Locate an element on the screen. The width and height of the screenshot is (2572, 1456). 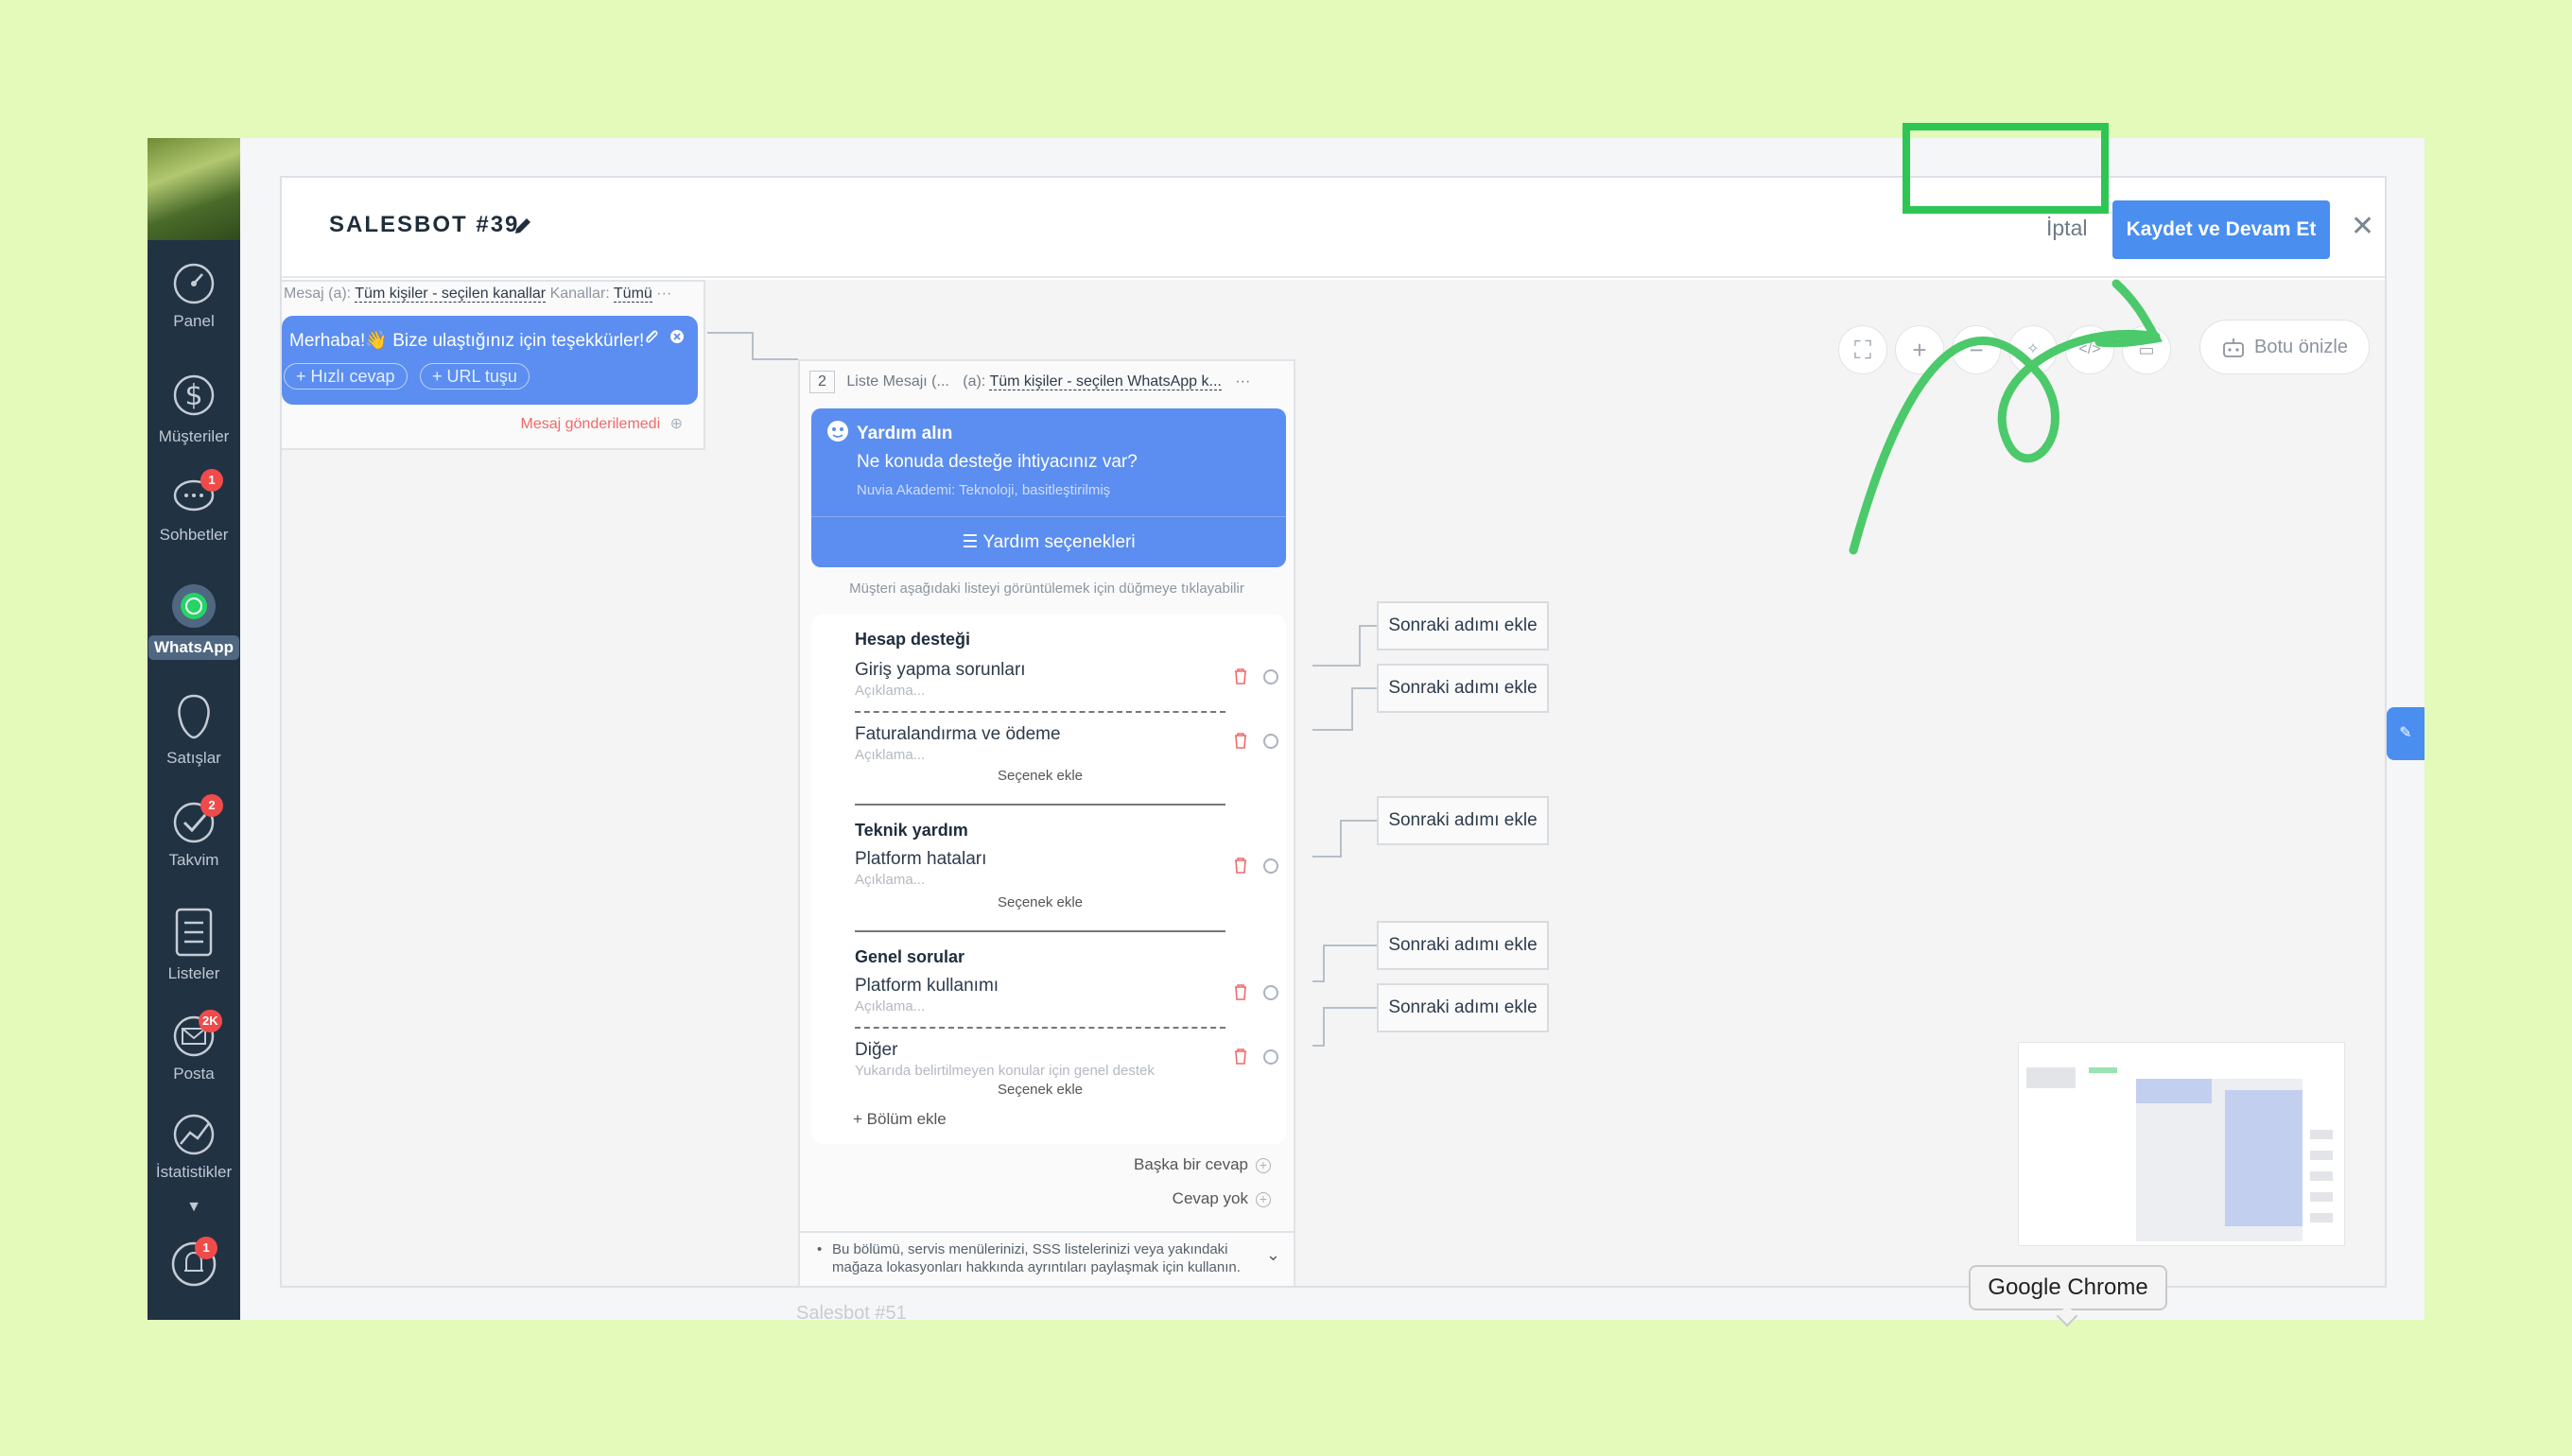
annotation-arrow is located at coordinates (2006, 417).